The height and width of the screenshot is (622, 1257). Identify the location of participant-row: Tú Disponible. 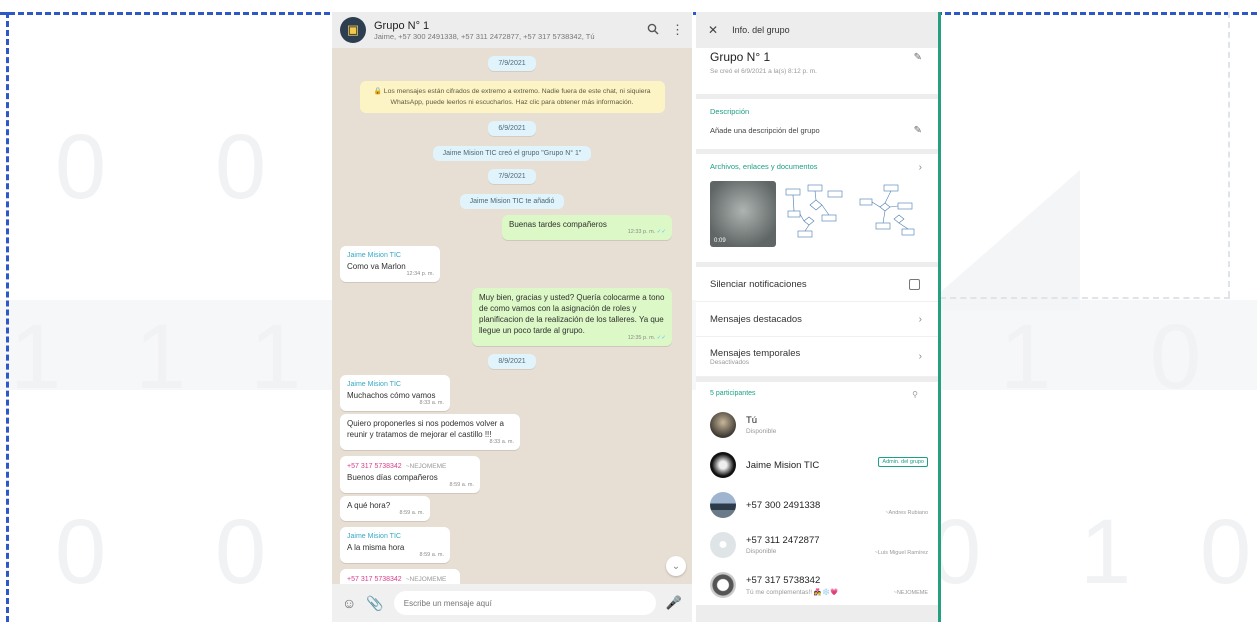
(817, 425).